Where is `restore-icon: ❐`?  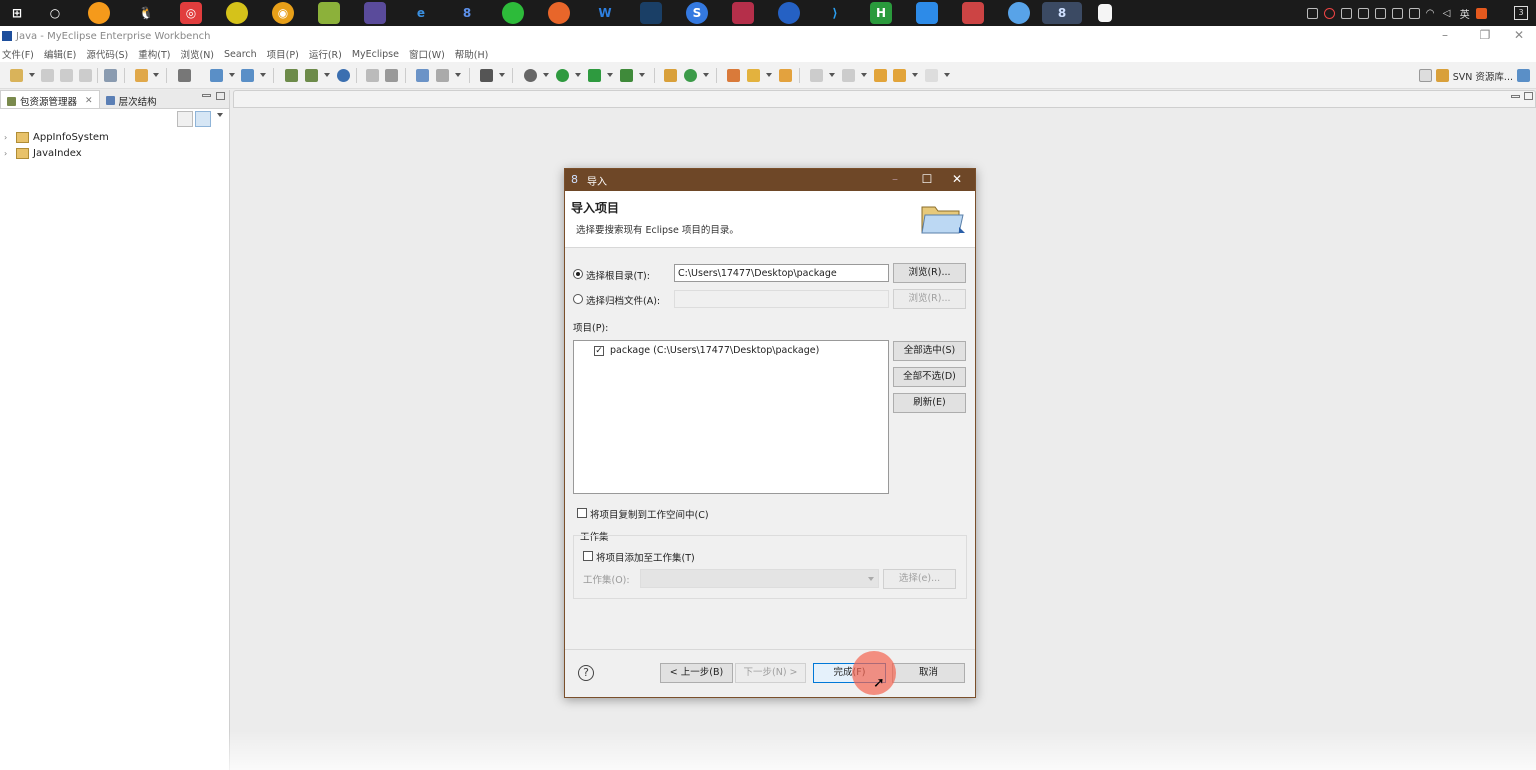
restore-icon: ❐ is located at coordinates (1485, 36).